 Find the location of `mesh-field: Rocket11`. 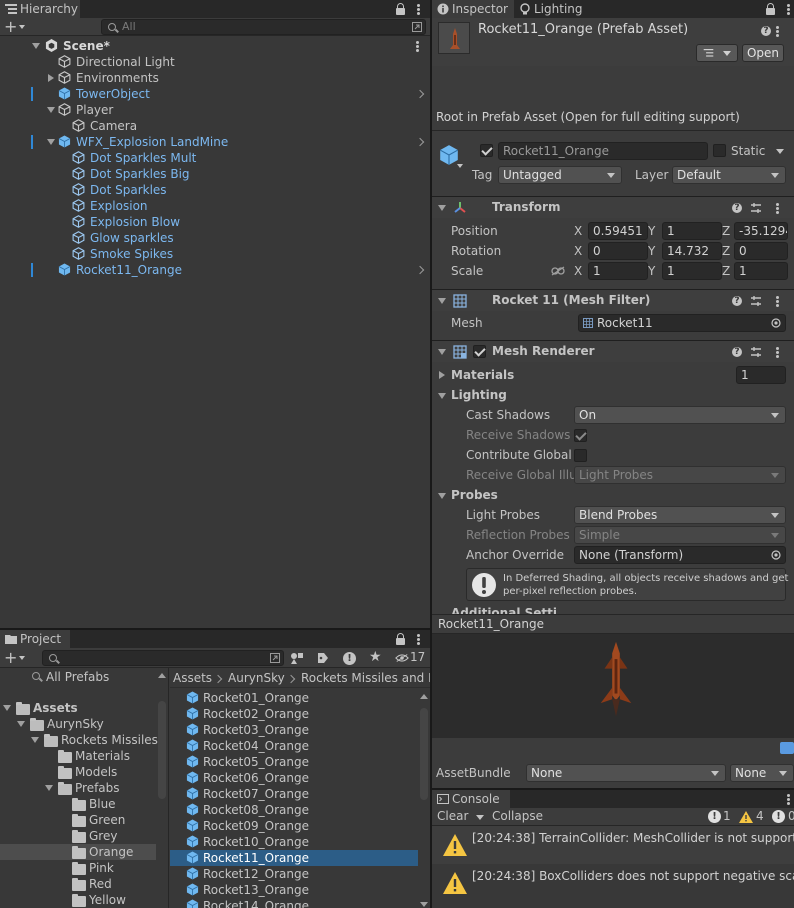

mesh-field: Rocket11 is located at coordinates (682, 323).